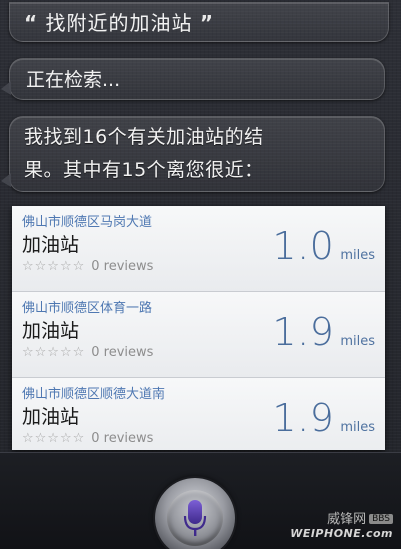  I want to click on result-item: 佛山市顺德区马岗大道 加油站 ☆☆☆☆☆ 0 reviews 1.0 miles, so click(198, 249).